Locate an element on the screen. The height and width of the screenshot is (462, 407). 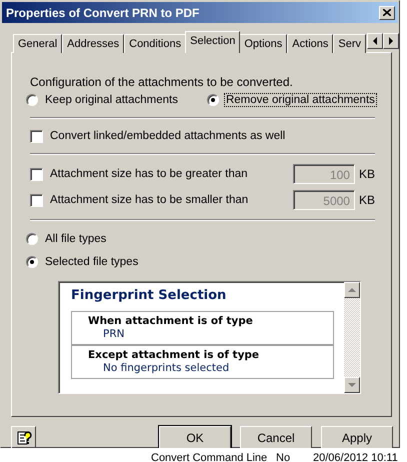
scroll-right-button is located at coordinates (391, 41).